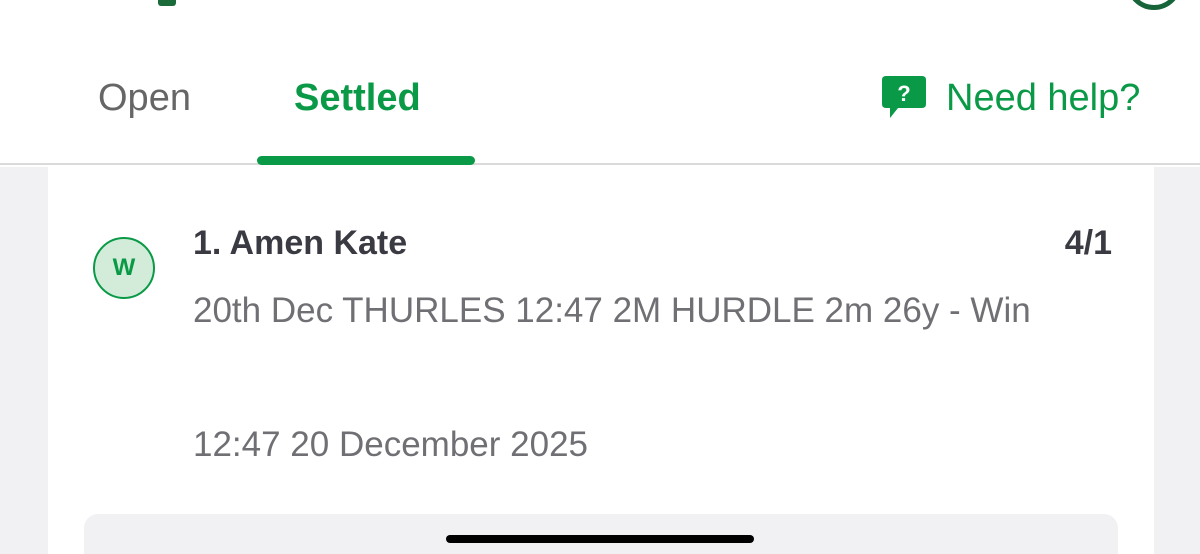 The image size is (1200, 554). What do you see at coordinates (1088, 243) in the screenshot?
I see `bet-odds: 4/1` at bounding box center [1088, 243].